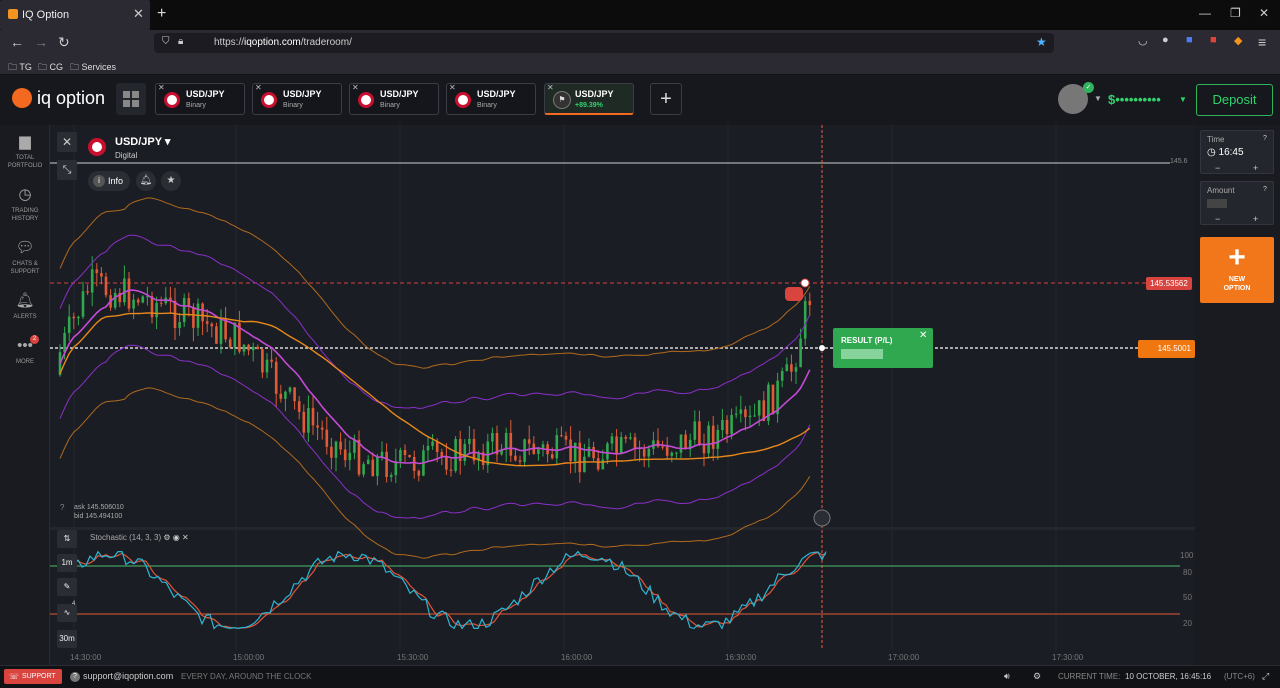 This screenshot has width=1280, height=688. Describe the element at coordinates (1217, 203) in the screenshot. I see `amount-value-hidden` at that location.